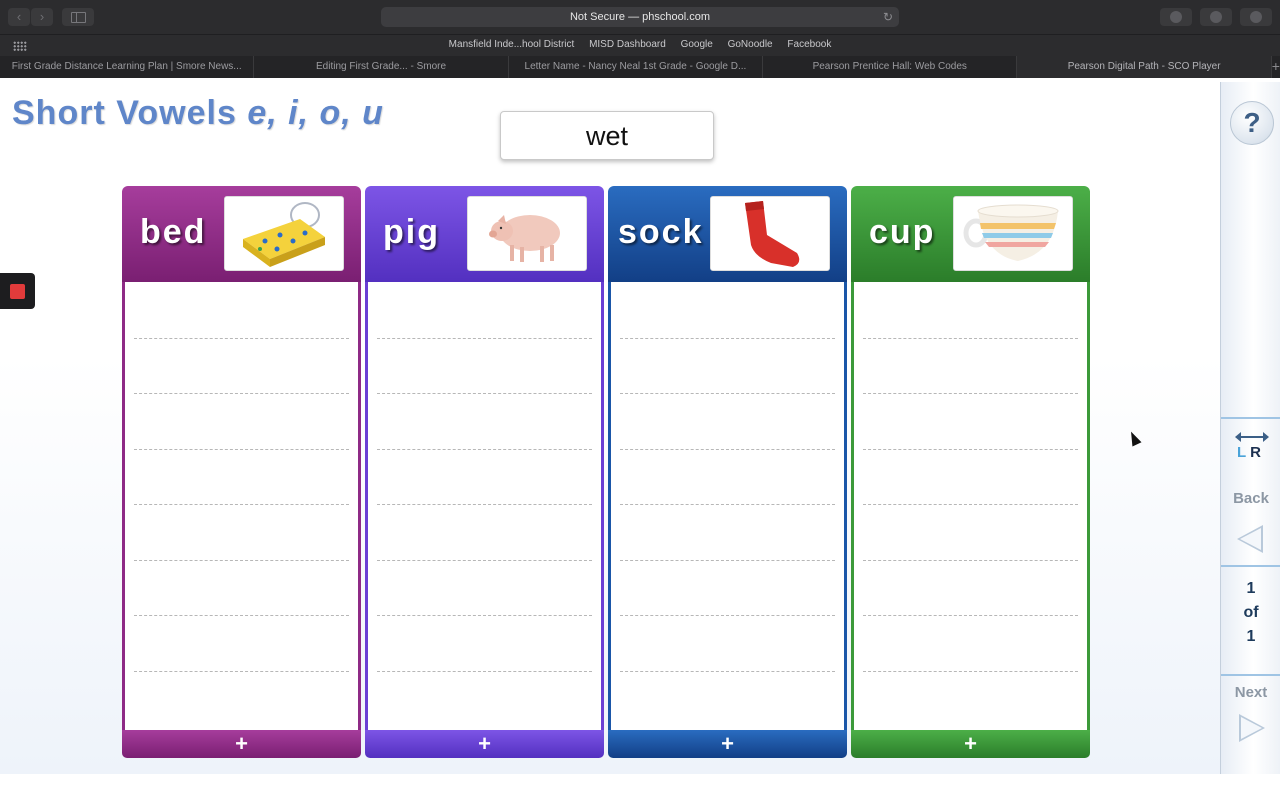  What do you see at coordinates (1251, 692) in the screenshot?
I see `next-label: Next` at bounding box center [1251, 692].